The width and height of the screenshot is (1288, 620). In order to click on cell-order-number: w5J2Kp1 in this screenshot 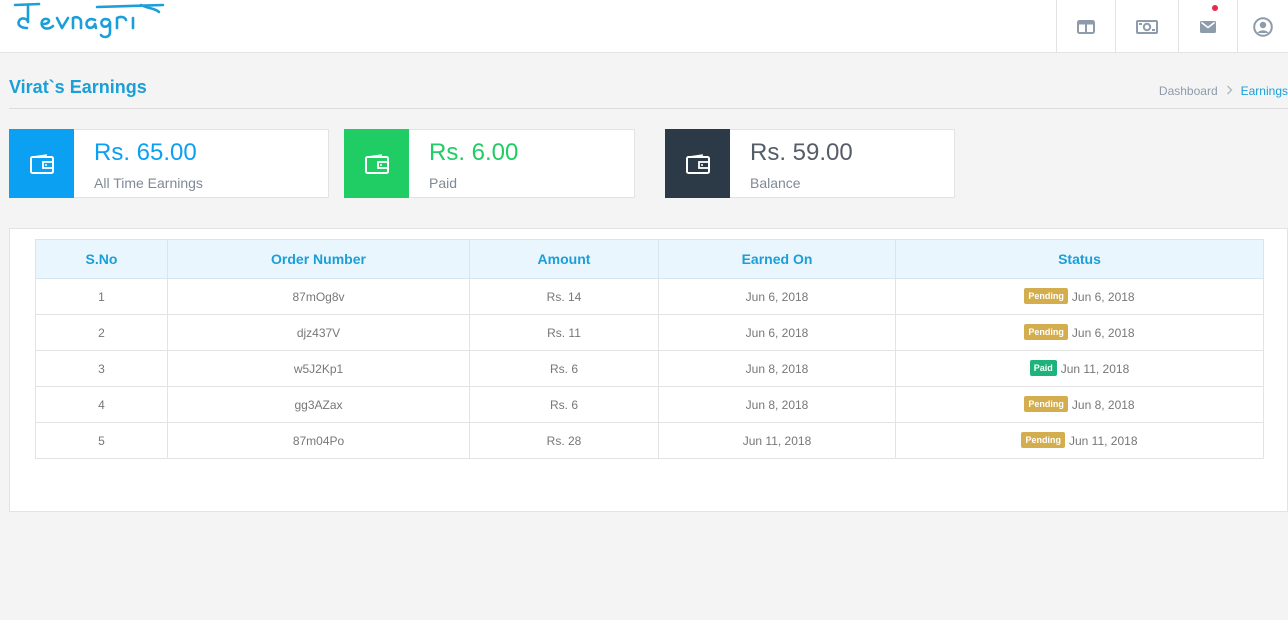, I will do `click(318, 368)`.